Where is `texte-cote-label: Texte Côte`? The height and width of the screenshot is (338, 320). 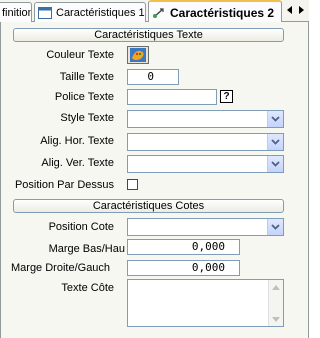 texte-cote-label: Texte Côte is located at coordinates (87, 288).